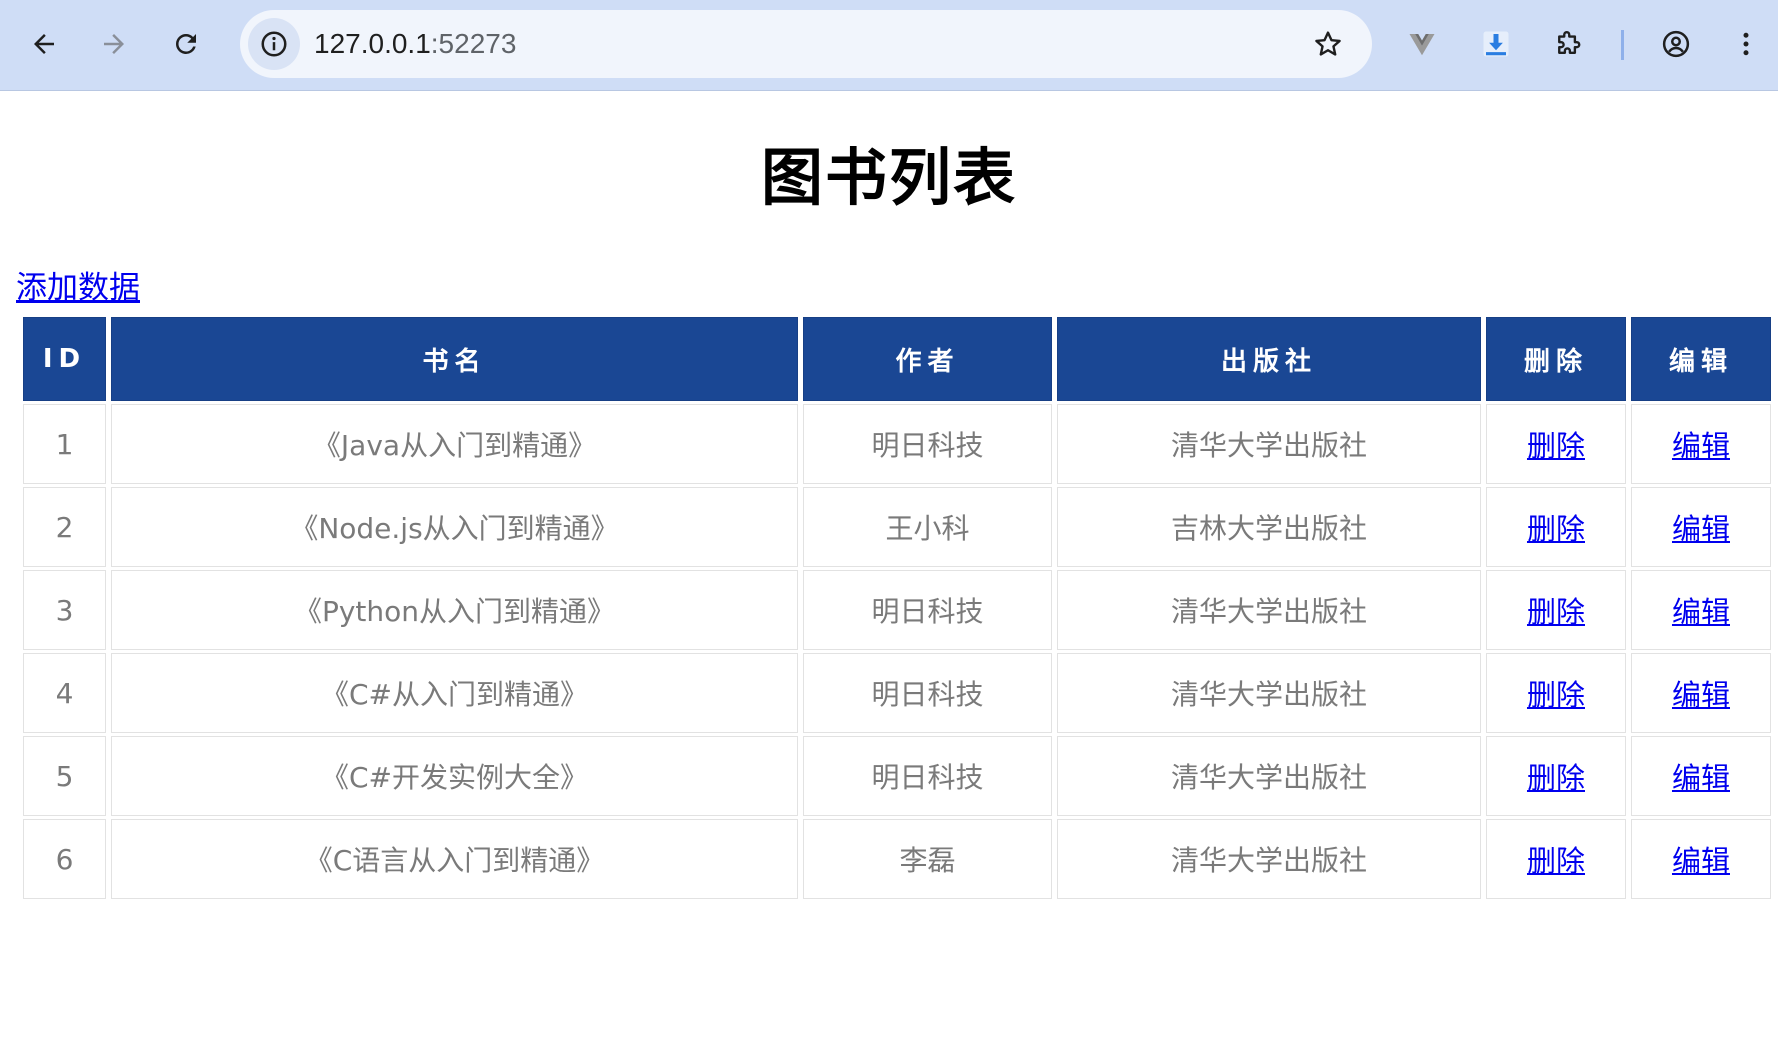 The image size is (1778, 1058). I want to click on vue-devtools-button, so click(1422, 44).